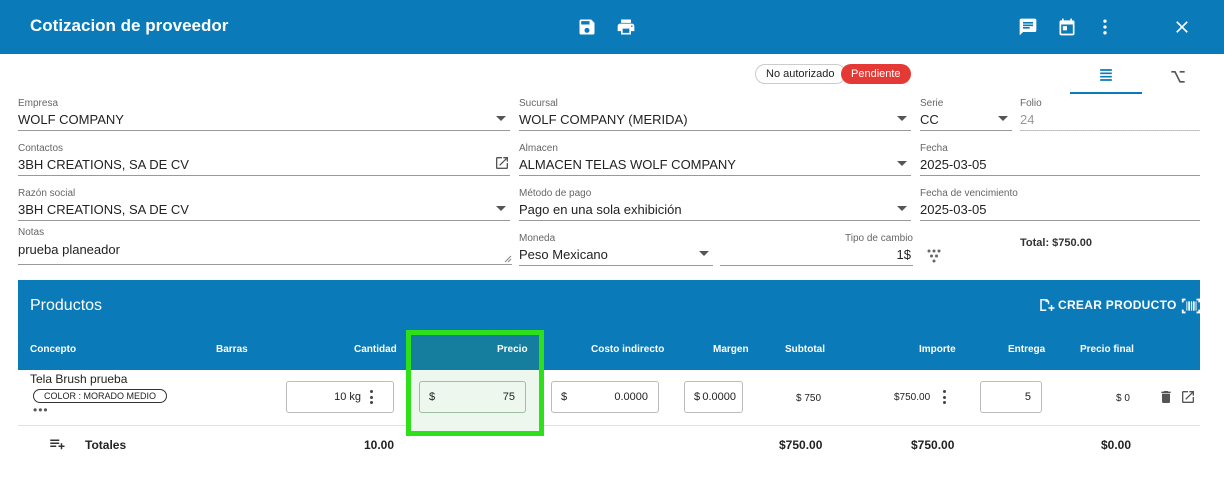  What do you see at coordinates (508, 259) in the screenshot?
I see `resize-handle-icon` at bounding box center [508, 259].